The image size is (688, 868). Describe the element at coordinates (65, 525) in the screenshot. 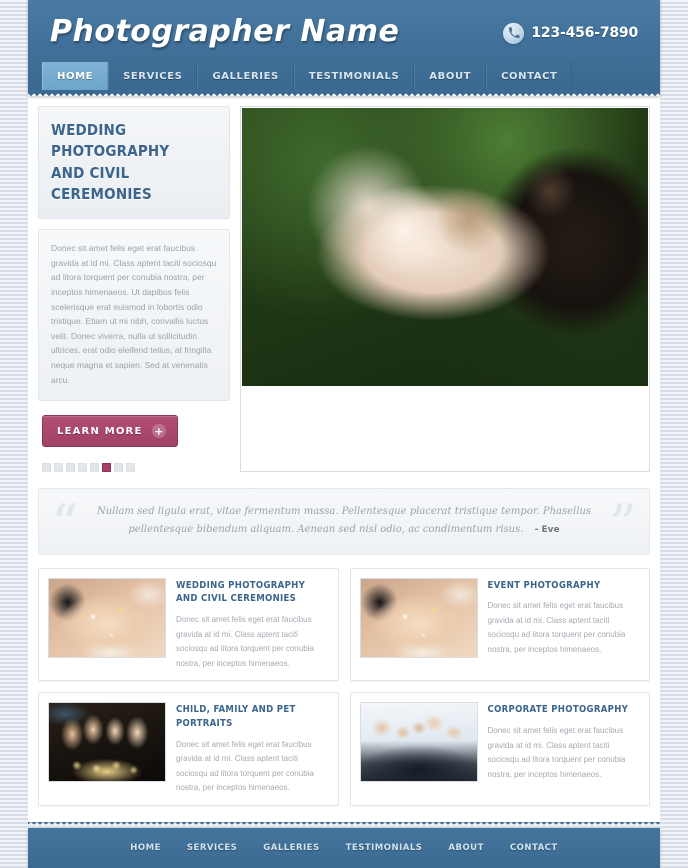

I see `quote-open-icon: “` at that location.